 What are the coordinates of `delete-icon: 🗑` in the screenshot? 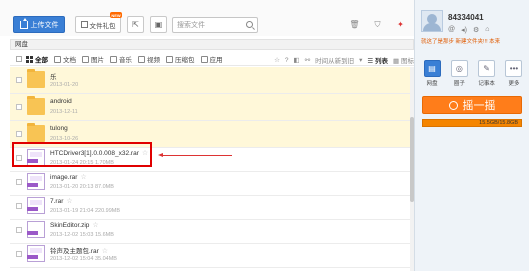 It's located at (354, 24).